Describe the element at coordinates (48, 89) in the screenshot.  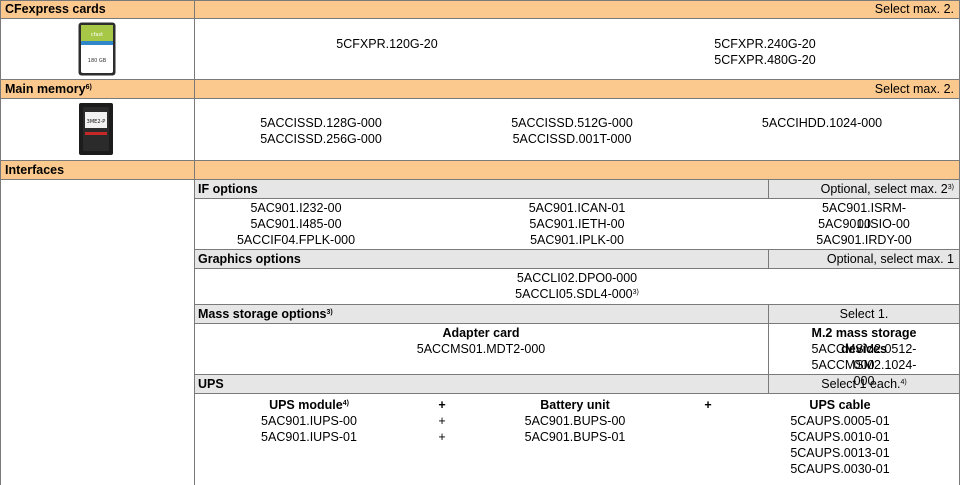
I see `memory-title: Main memory6)` at that location.